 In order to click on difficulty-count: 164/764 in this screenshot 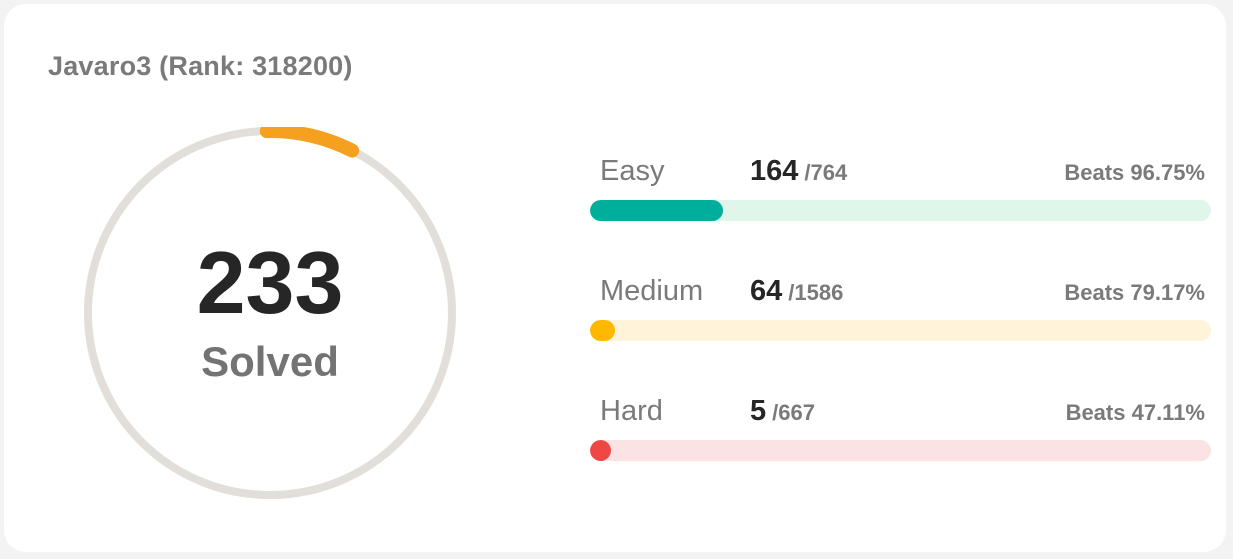, I will do `click(798, 173)`.